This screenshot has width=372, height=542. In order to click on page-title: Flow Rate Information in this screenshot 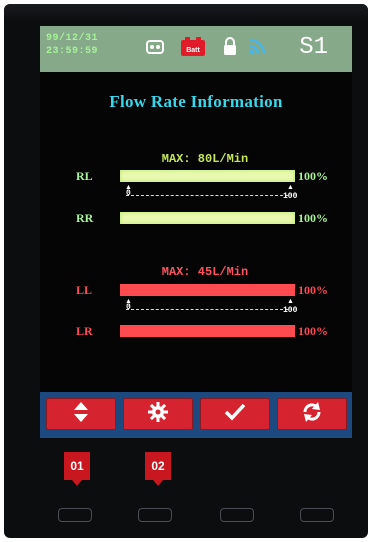, I will do `click(196, 101)`.